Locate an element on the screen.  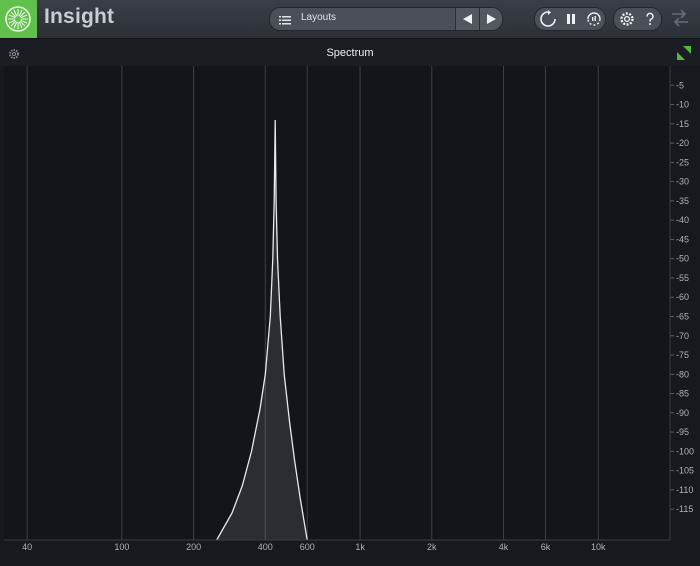
top-toolbar: Insight Layouts is located at coordinates (350, 19).